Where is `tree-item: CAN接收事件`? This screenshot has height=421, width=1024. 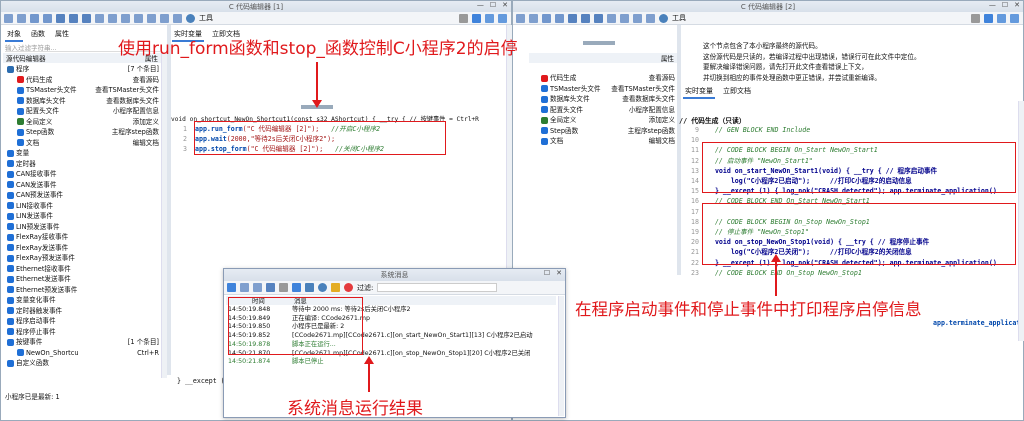
tree-item: CAN接收事件 is located at coordinates (82, 174).